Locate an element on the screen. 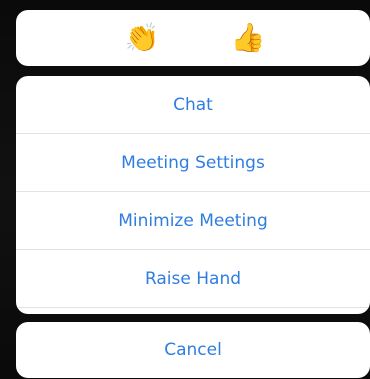 Image resolution: width=370 pixels, height=379 pixels. meeting-settings-button: Meeting Settings is located at coordinates (193, 162).